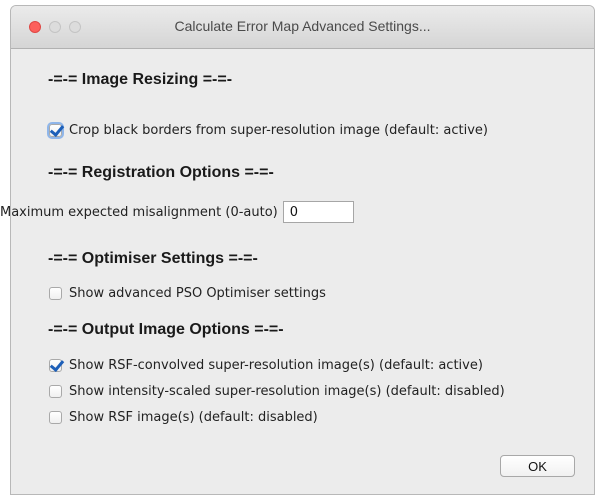  I want to click on registration-heading: -=-= Registration Options =-=-, so click(161, 172).